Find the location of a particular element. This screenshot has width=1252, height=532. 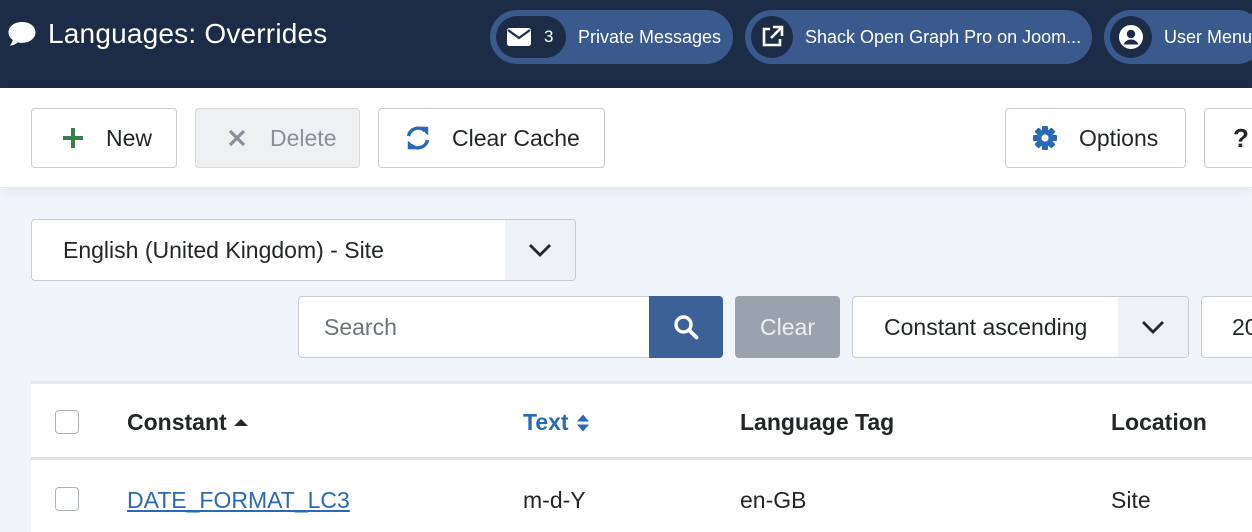

new-button-label: New is located at coordinates (129, 137).